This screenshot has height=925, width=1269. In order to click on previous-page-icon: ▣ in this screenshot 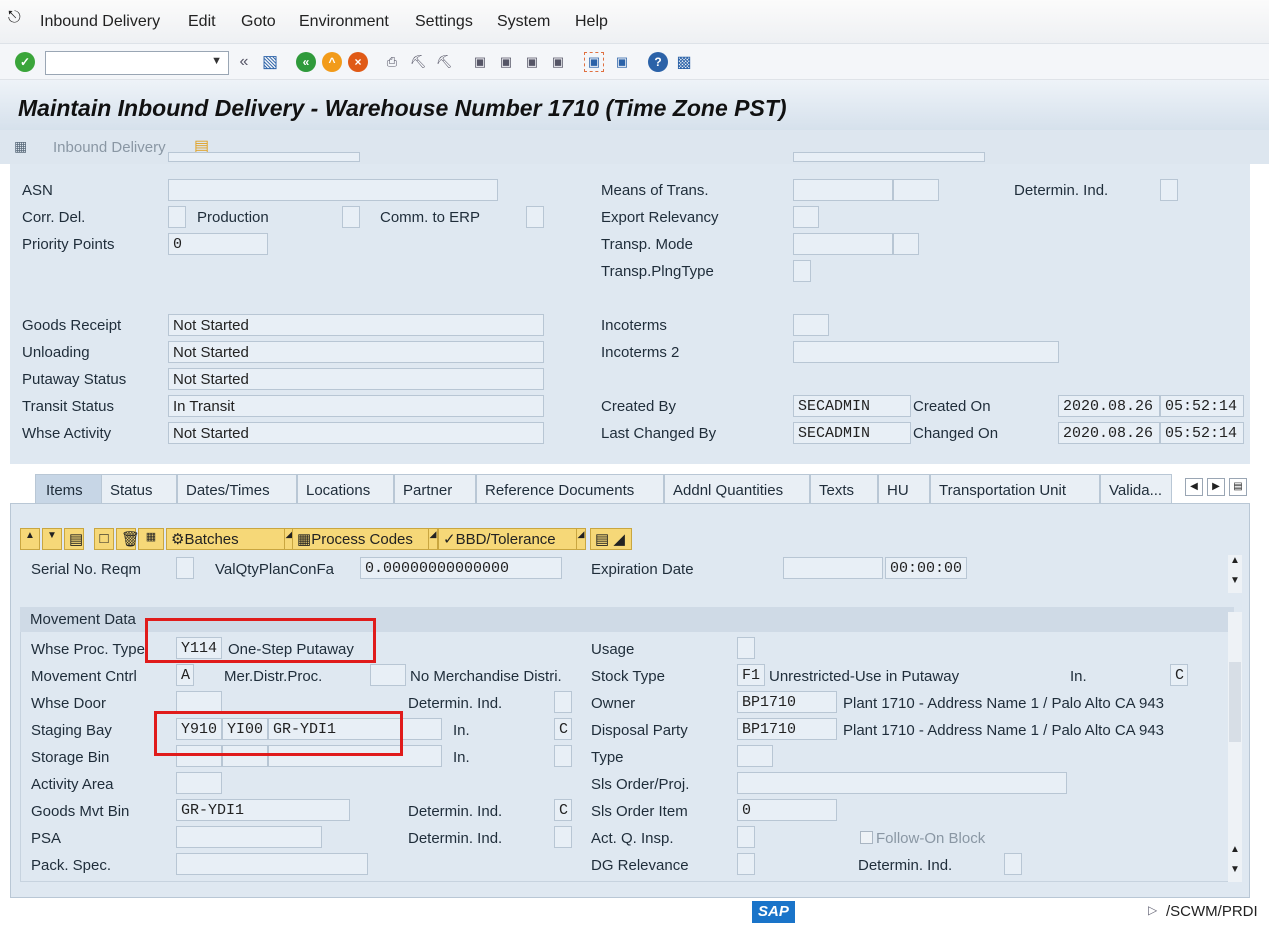, I will do `click(506, 62)`.